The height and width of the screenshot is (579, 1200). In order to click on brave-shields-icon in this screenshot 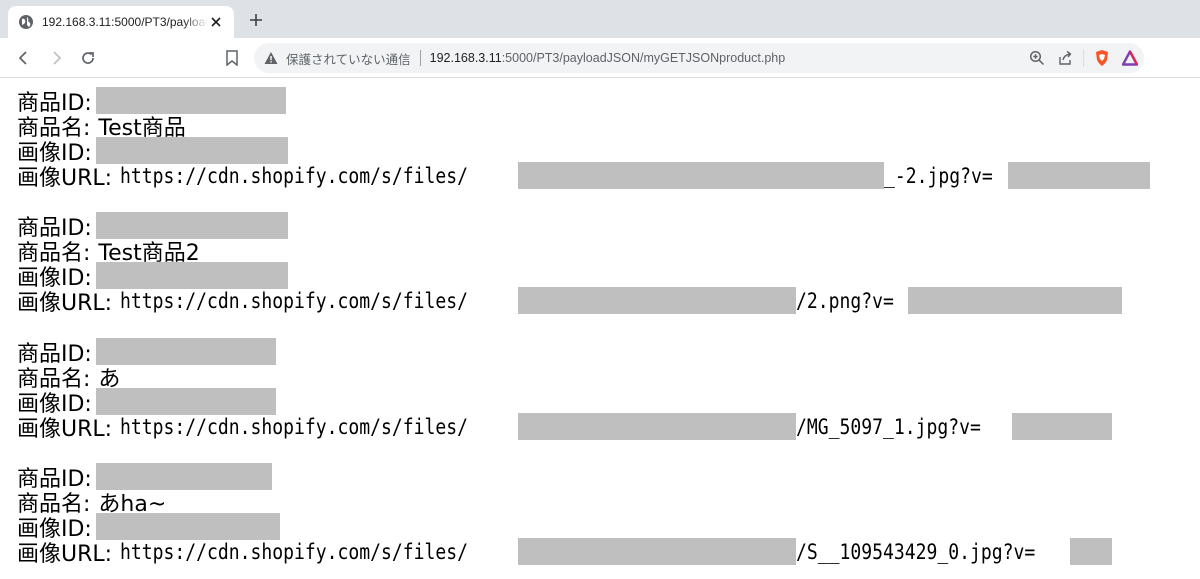, I will do `click(1102, 58)`.